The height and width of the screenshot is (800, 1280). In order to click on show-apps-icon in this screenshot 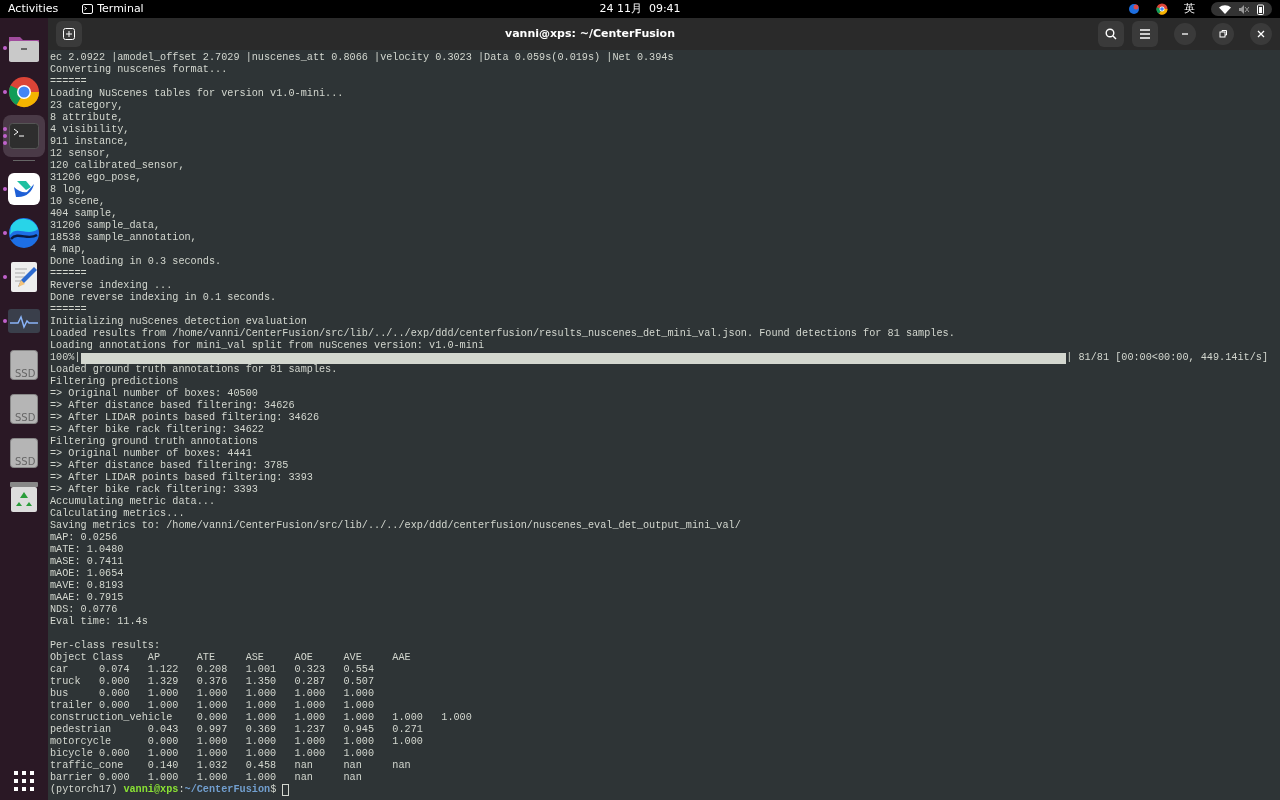, I will do `click(24, 781)`.